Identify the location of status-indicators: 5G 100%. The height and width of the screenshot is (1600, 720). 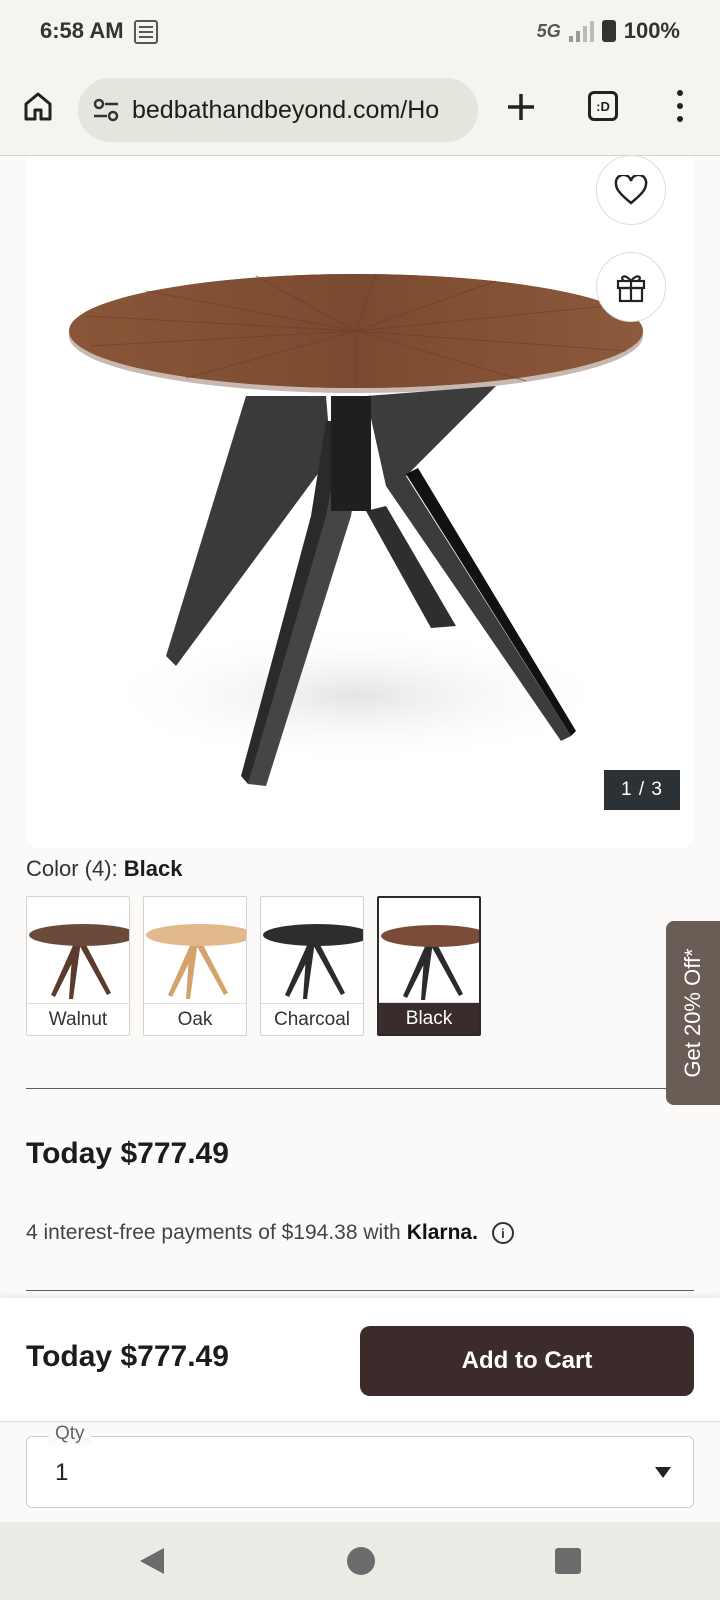
(608, 31).